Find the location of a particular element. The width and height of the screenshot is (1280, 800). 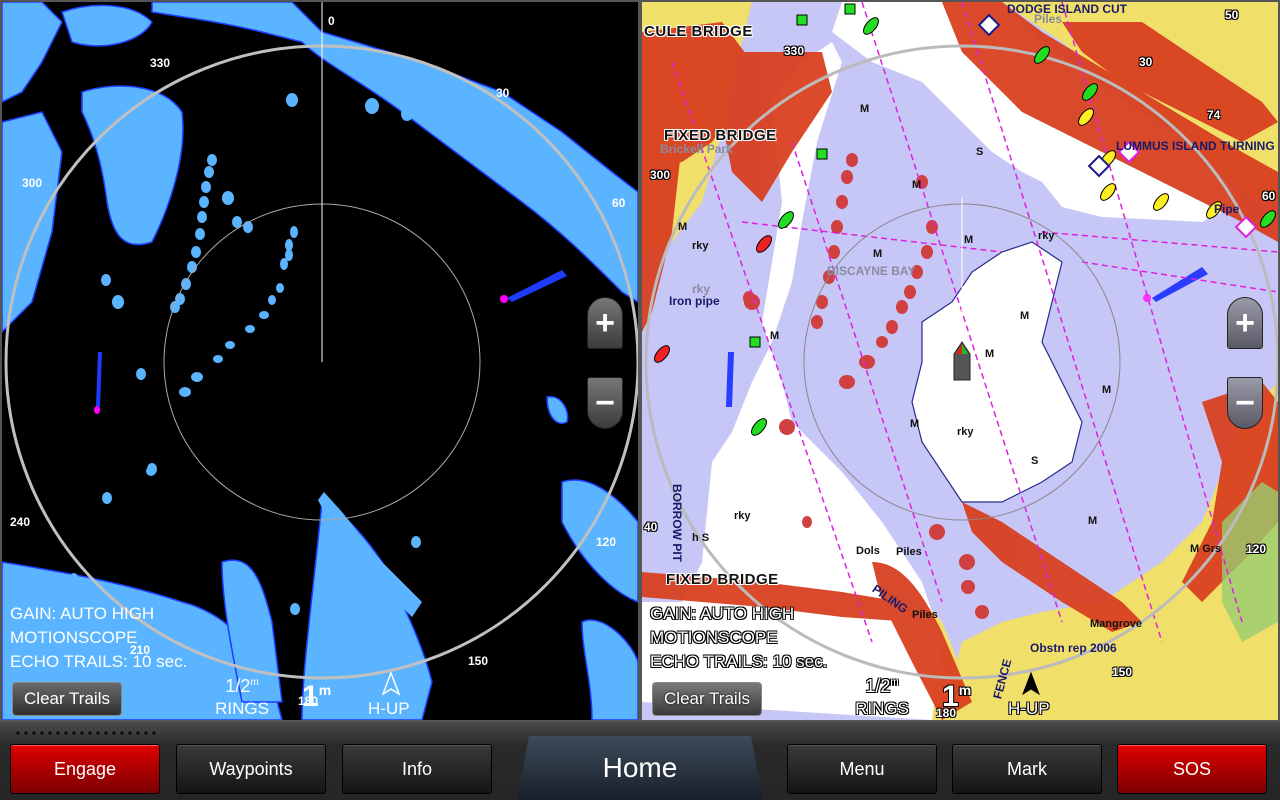

depth-label: 50 is located at coordinates (1232, 15).